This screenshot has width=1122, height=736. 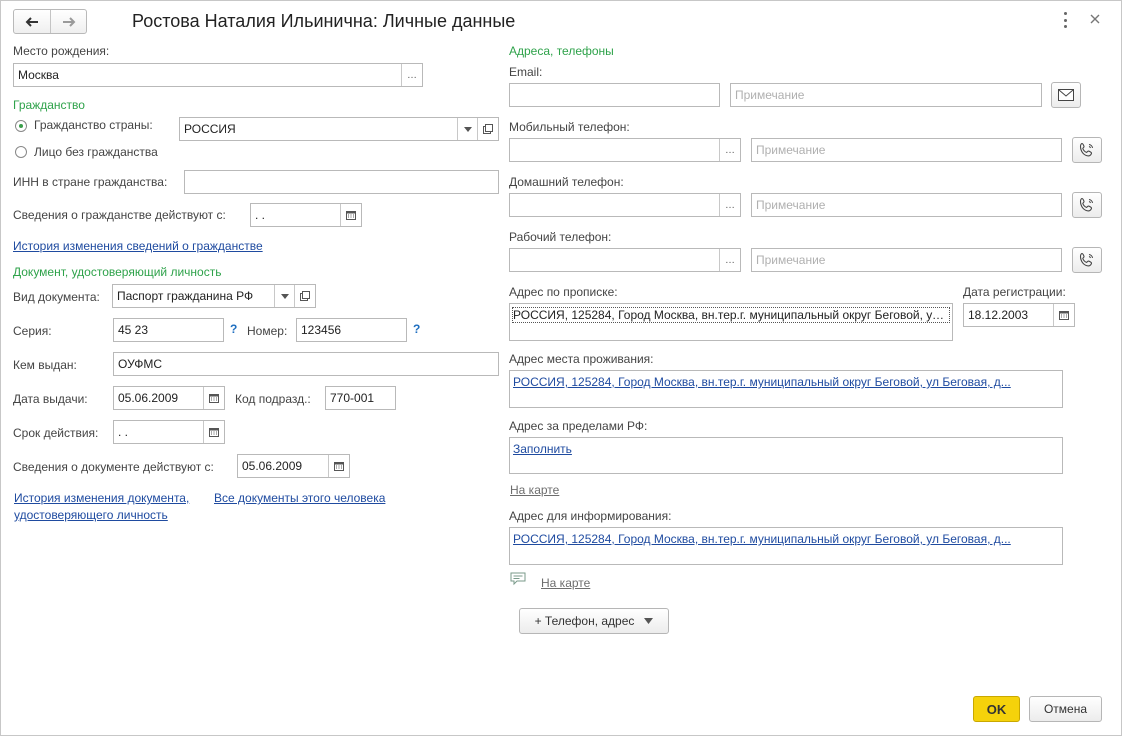 What do you see at coordinates (594, 621) in the screenshot?
I see `add-contact-button: + Телефон, адрес` at bounding box center [594, 621].